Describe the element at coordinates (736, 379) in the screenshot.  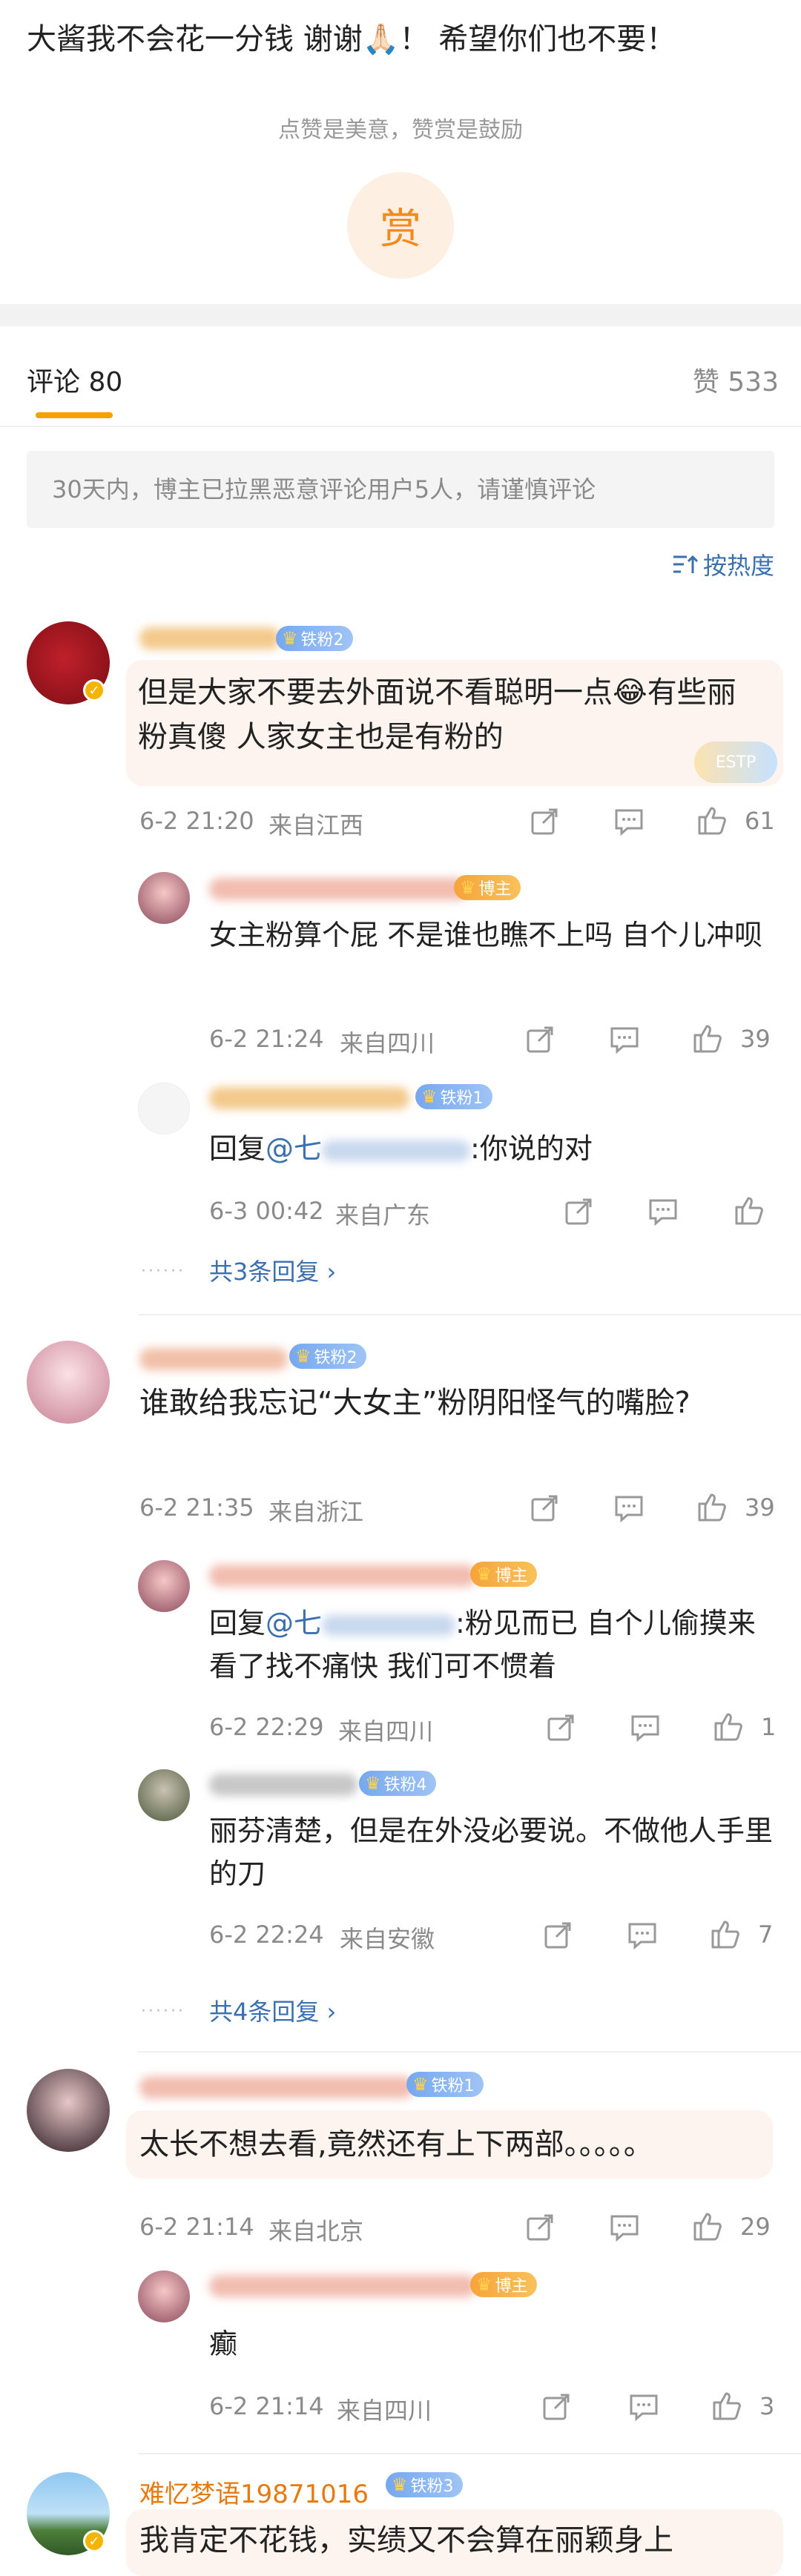
I see `tab-likes: 赞 533` at that location.